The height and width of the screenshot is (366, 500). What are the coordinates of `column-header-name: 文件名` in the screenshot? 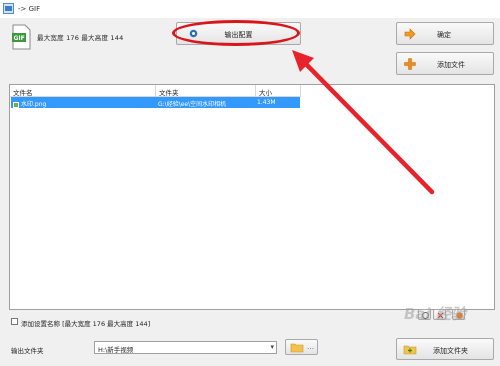 It's located at (83, 91).